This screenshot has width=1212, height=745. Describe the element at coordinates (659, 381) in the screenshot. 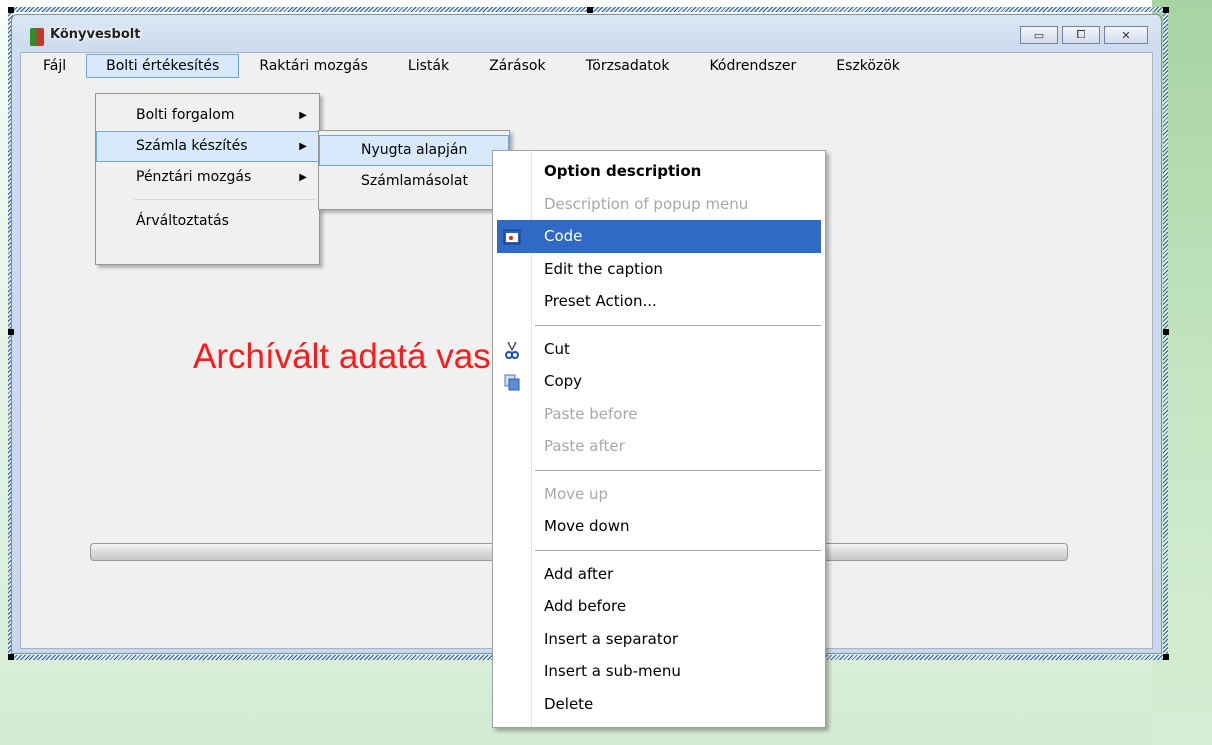

I see `ctx-copy: Copy` at that location.